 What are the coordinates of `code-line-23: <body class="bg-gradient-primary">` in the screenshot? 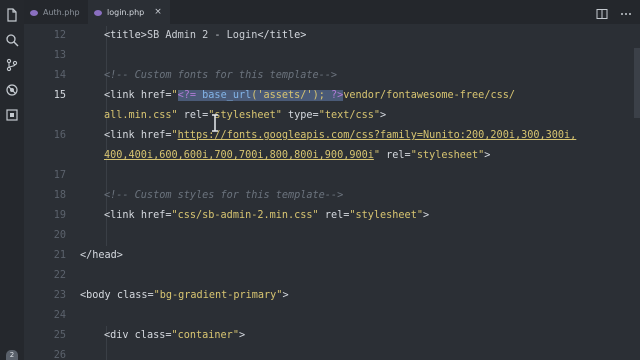 It's located at (184, 296).